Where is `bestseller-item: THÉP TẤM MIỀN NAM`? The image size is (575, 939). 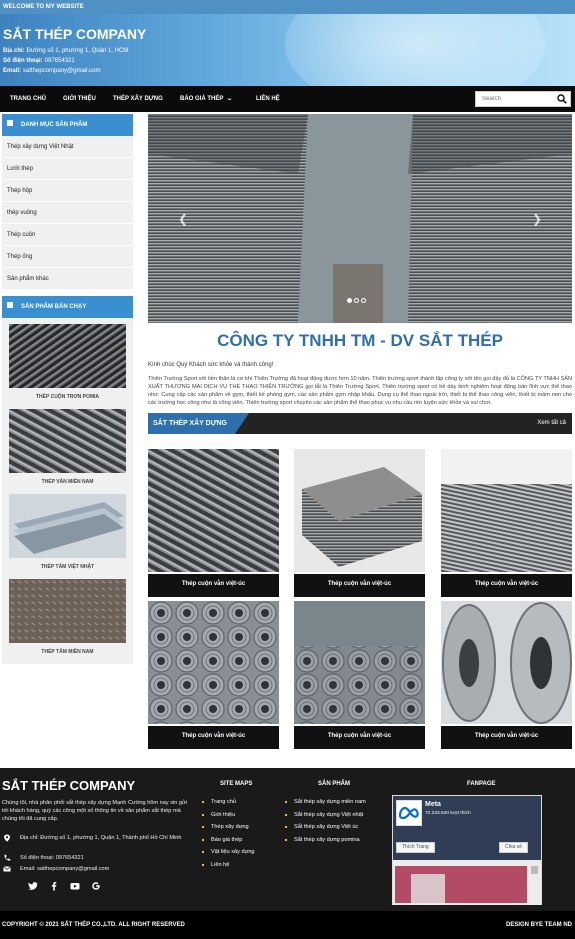
bestseller-item: THÉP TẤM MIỀN NAM is located at coordinates (67, 621).